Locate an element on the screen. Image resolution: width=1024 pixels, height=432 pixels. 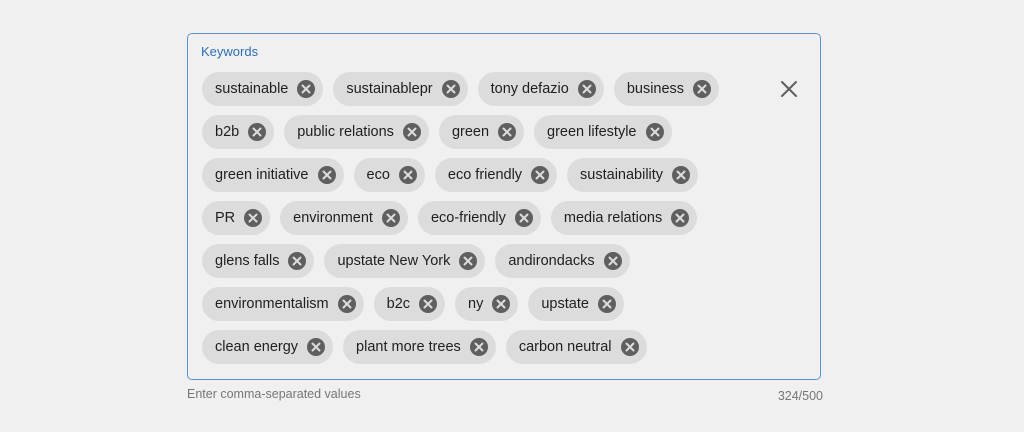
keyword-chip-label: eco is located at coordinates (378, 175).